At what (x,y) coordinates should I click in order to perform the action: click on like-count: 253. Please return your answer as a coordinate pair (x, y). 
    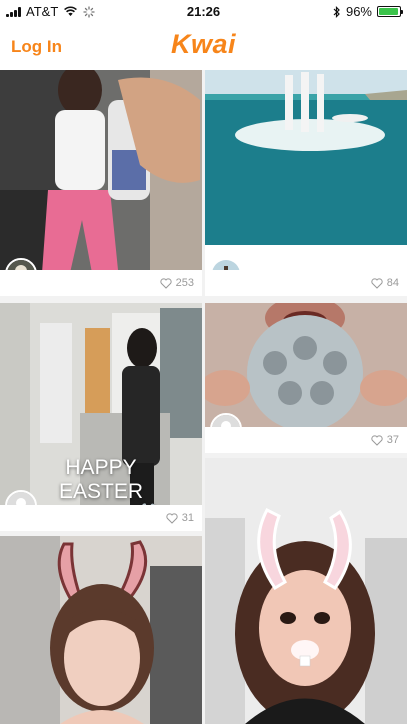
    Looking at the image, I should click on (177, 283).